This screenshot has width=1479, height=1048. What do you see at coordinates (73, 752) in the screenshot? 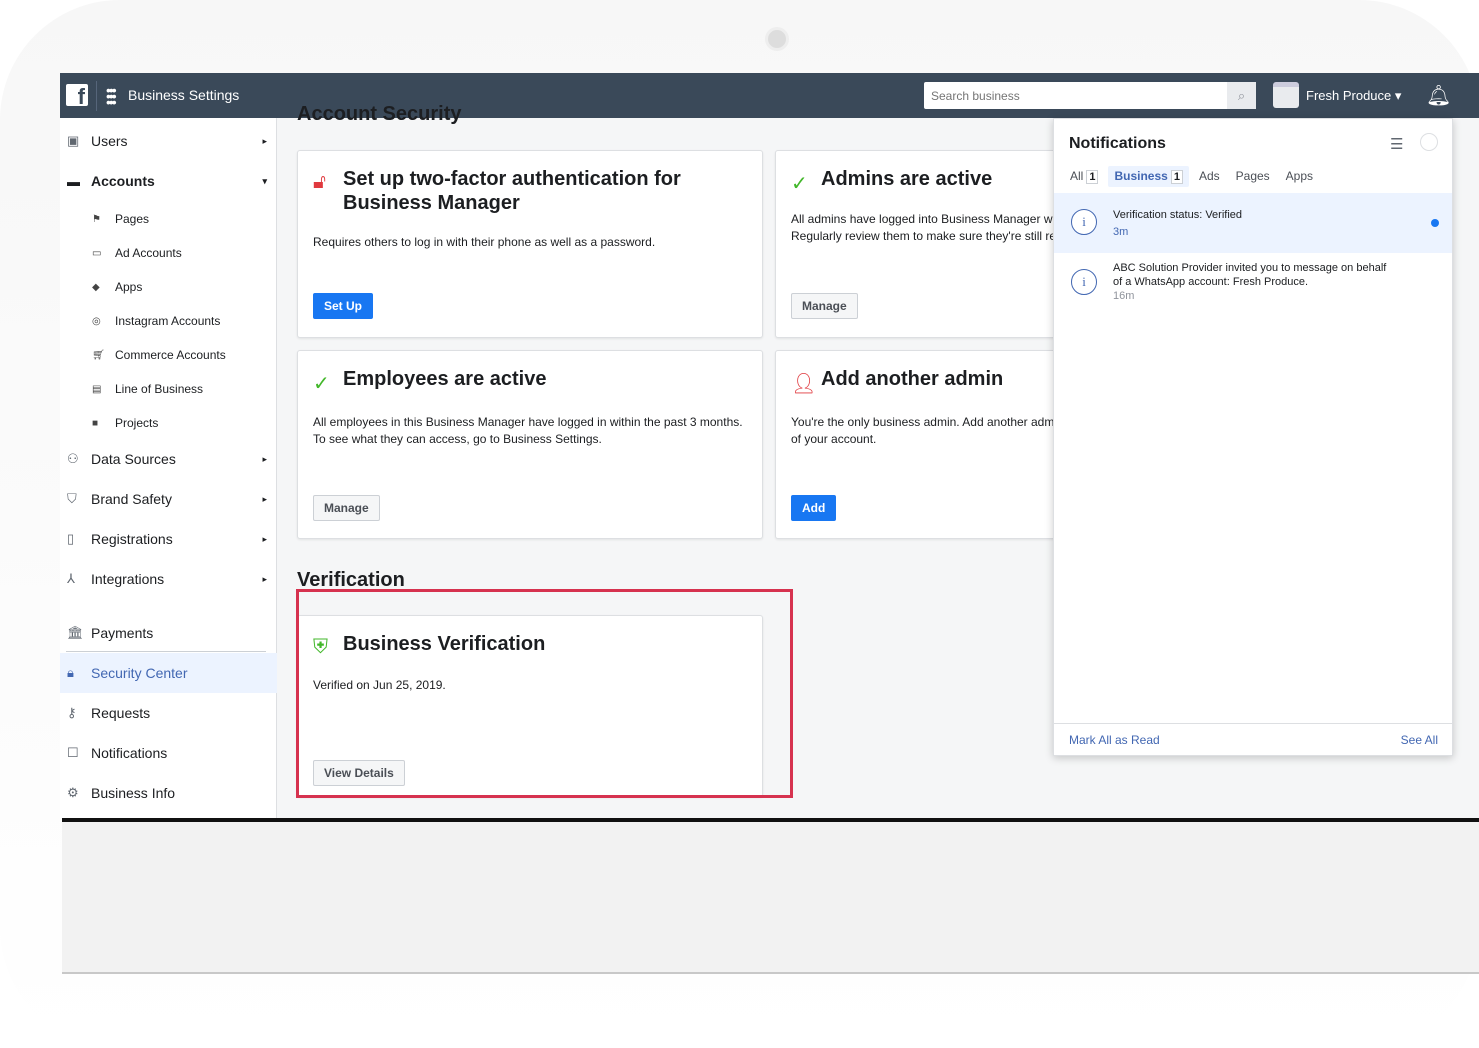
I see `notifications-icon: ☐` at bounding box center [73, 752].